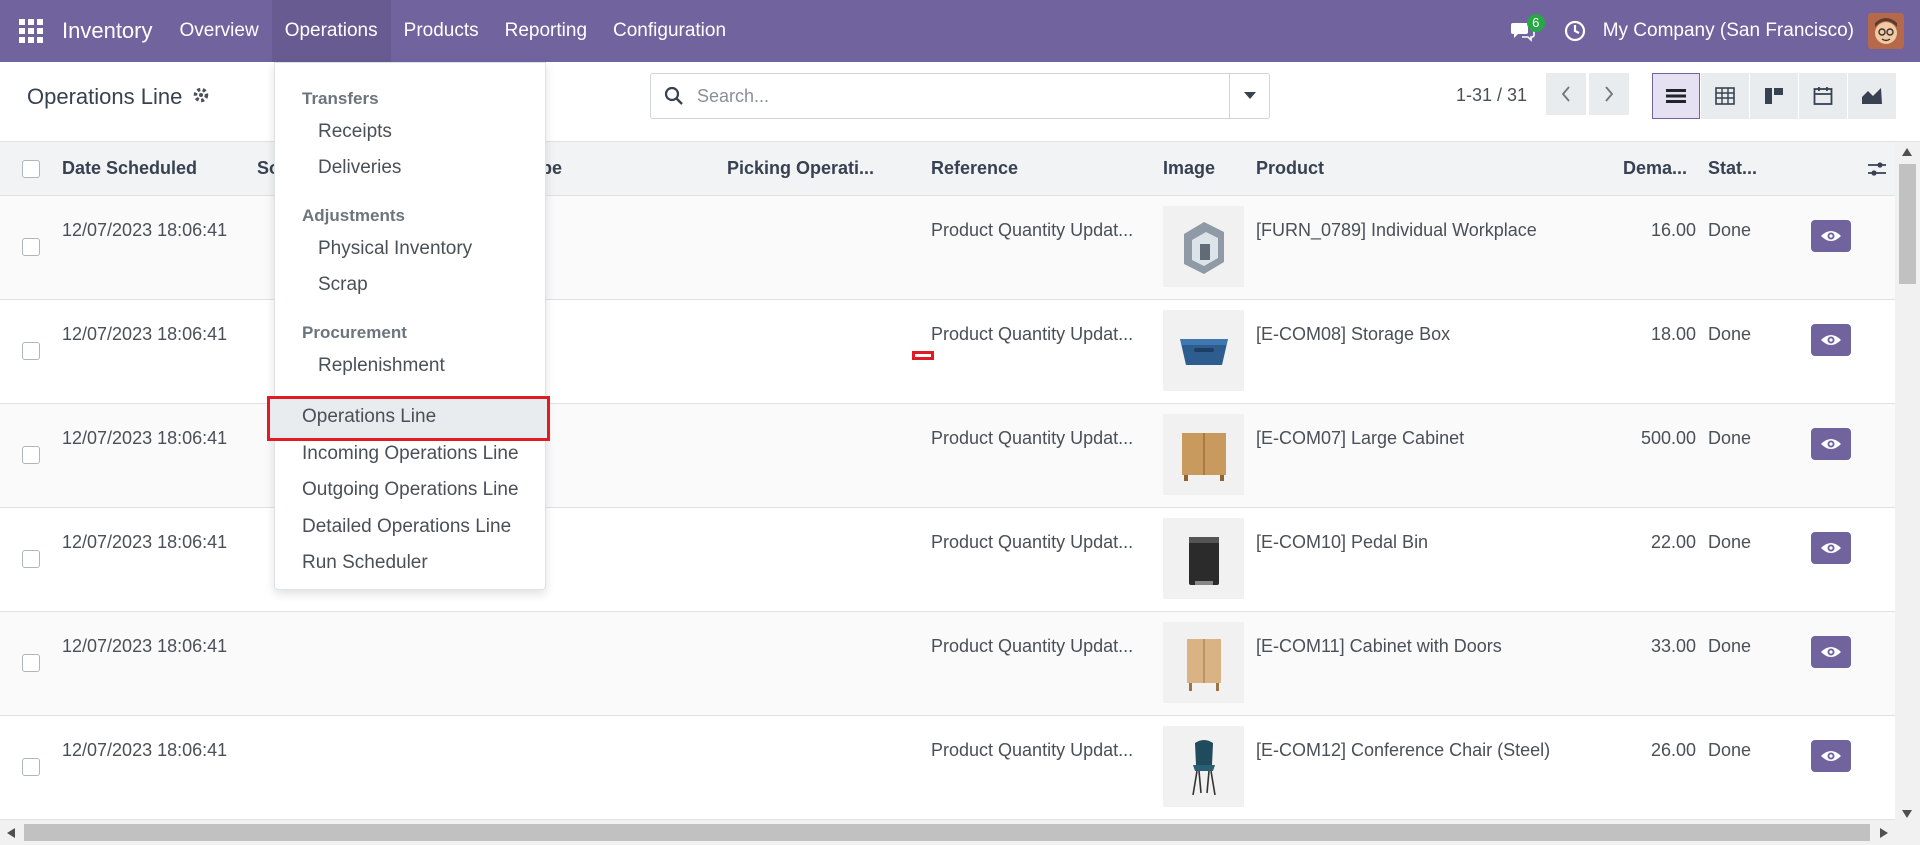  Describe the element at coordinates (1823, 96) in the screenshot. I see `calendar-view-button` at that location.